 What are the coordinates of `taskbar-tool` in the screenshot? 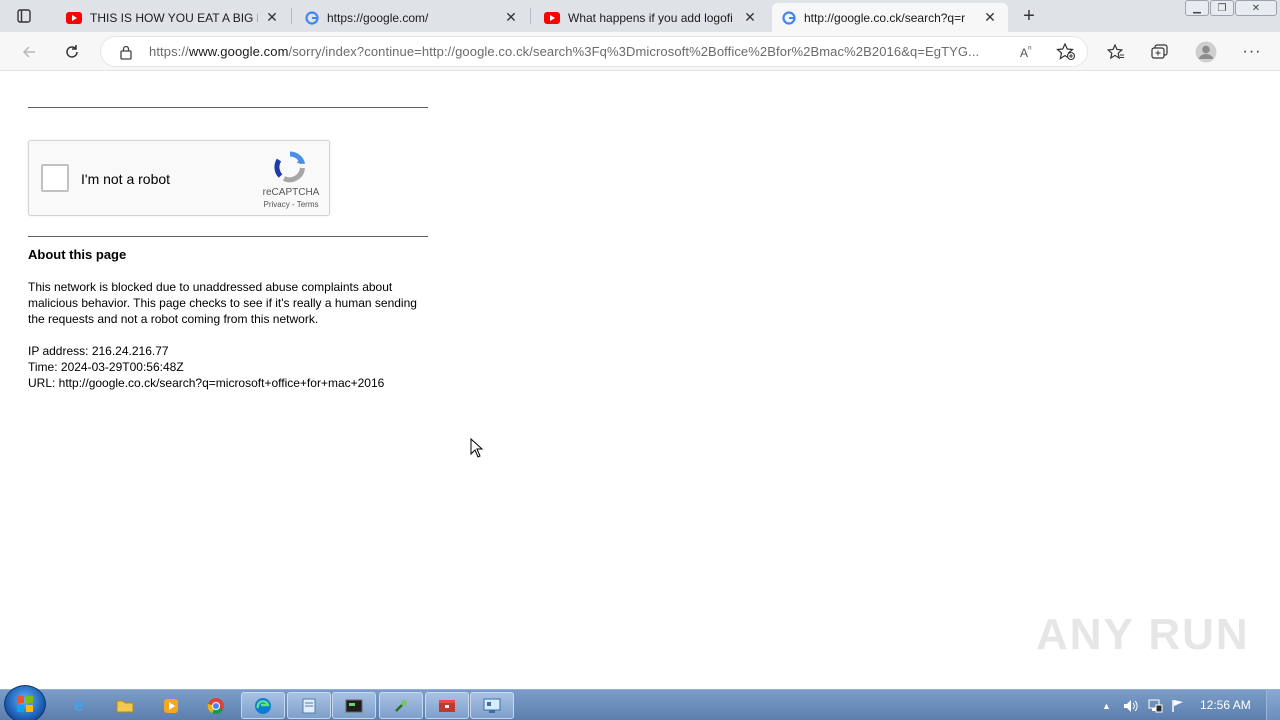 It's located at (401, 705).